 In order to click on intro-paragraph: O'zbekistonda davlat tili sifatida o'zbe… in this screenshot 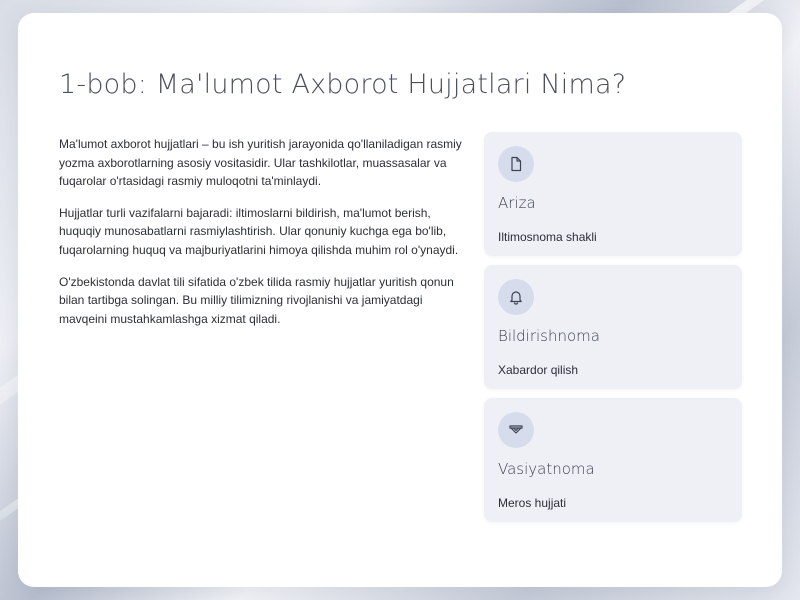, I will do `click(256, 300)`.